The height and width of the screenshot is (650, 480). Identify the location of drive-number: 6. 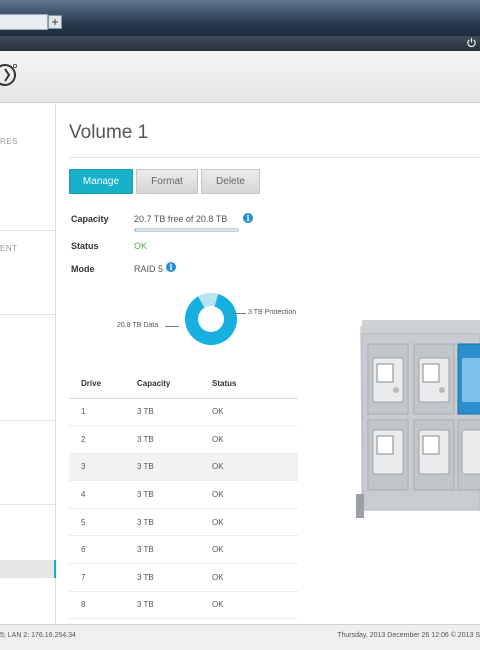
(103, 550).